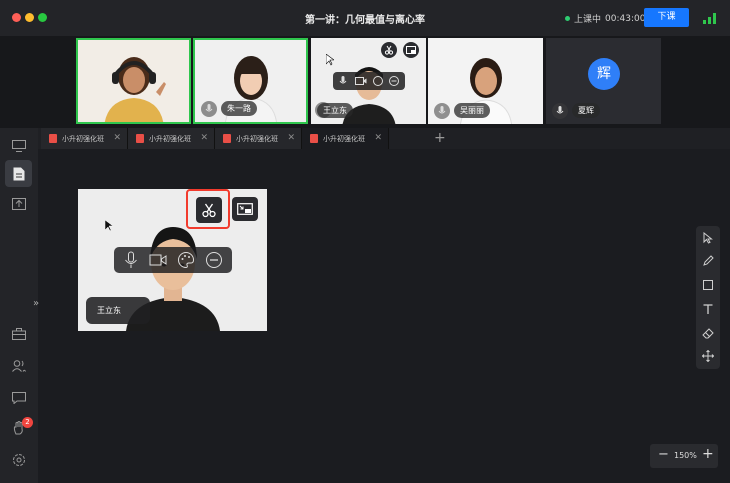 This screenshot has width=730, height=483. I want to click on participant-name: 夏辉, so click(586, 110).